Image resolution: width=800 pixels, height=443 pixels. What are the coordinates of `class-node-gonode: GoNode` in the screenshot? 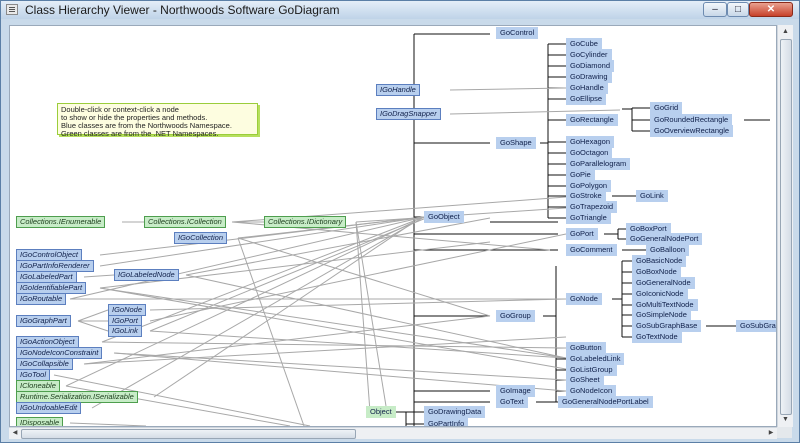 It's located at (584, 299).